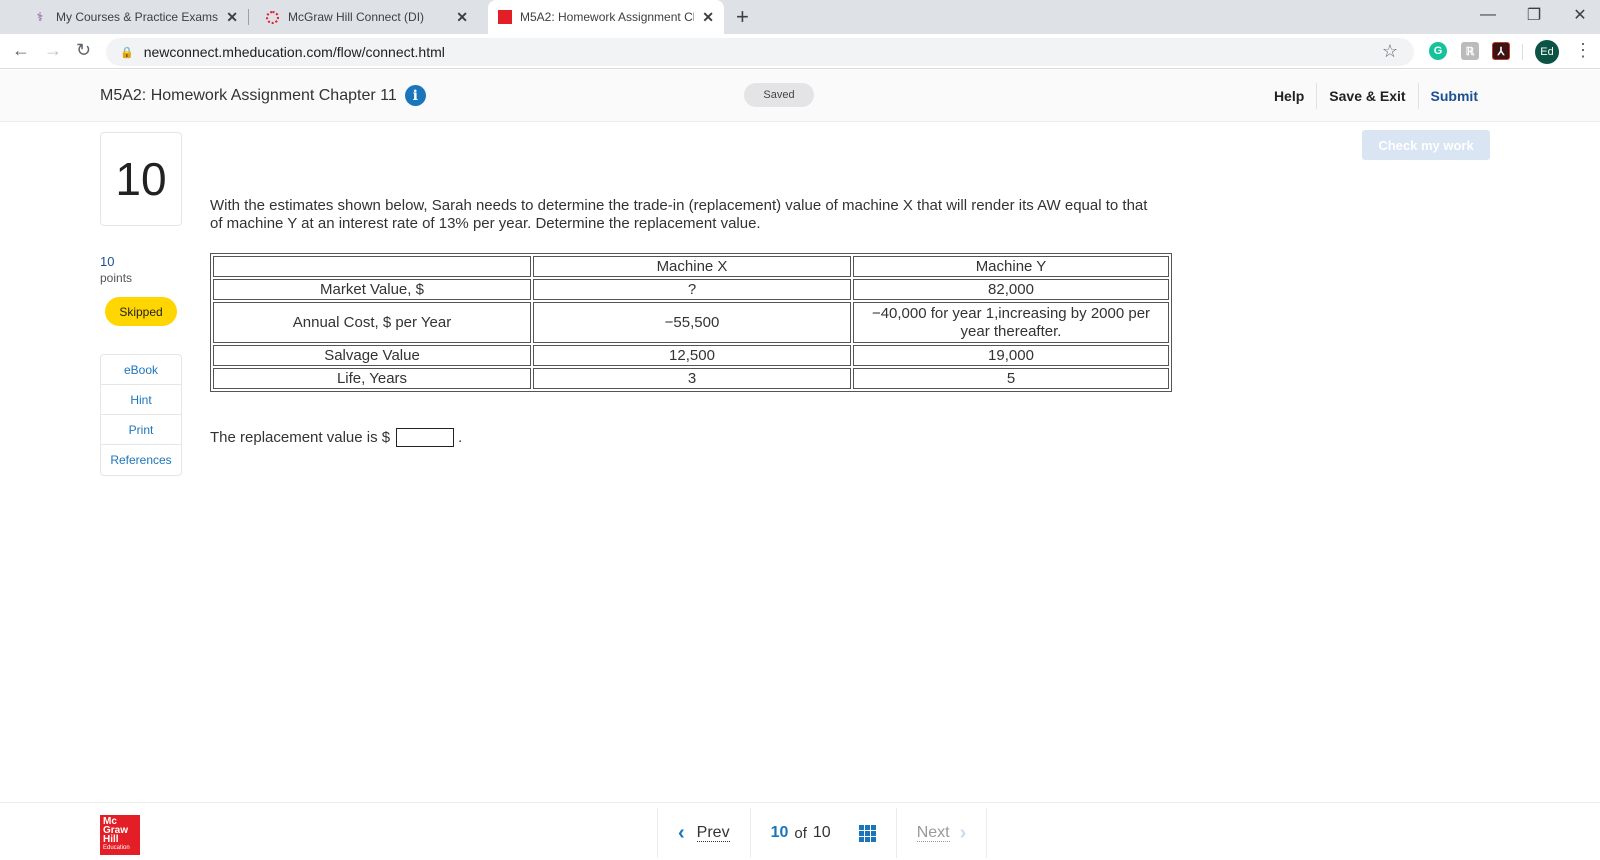 Image resolution: width=1600 pixels, height=860 pixels. What do you see at coordinates (460, 437) in the screenshot?
I see `answer-suffix: .` at bounding box center [460, 437].